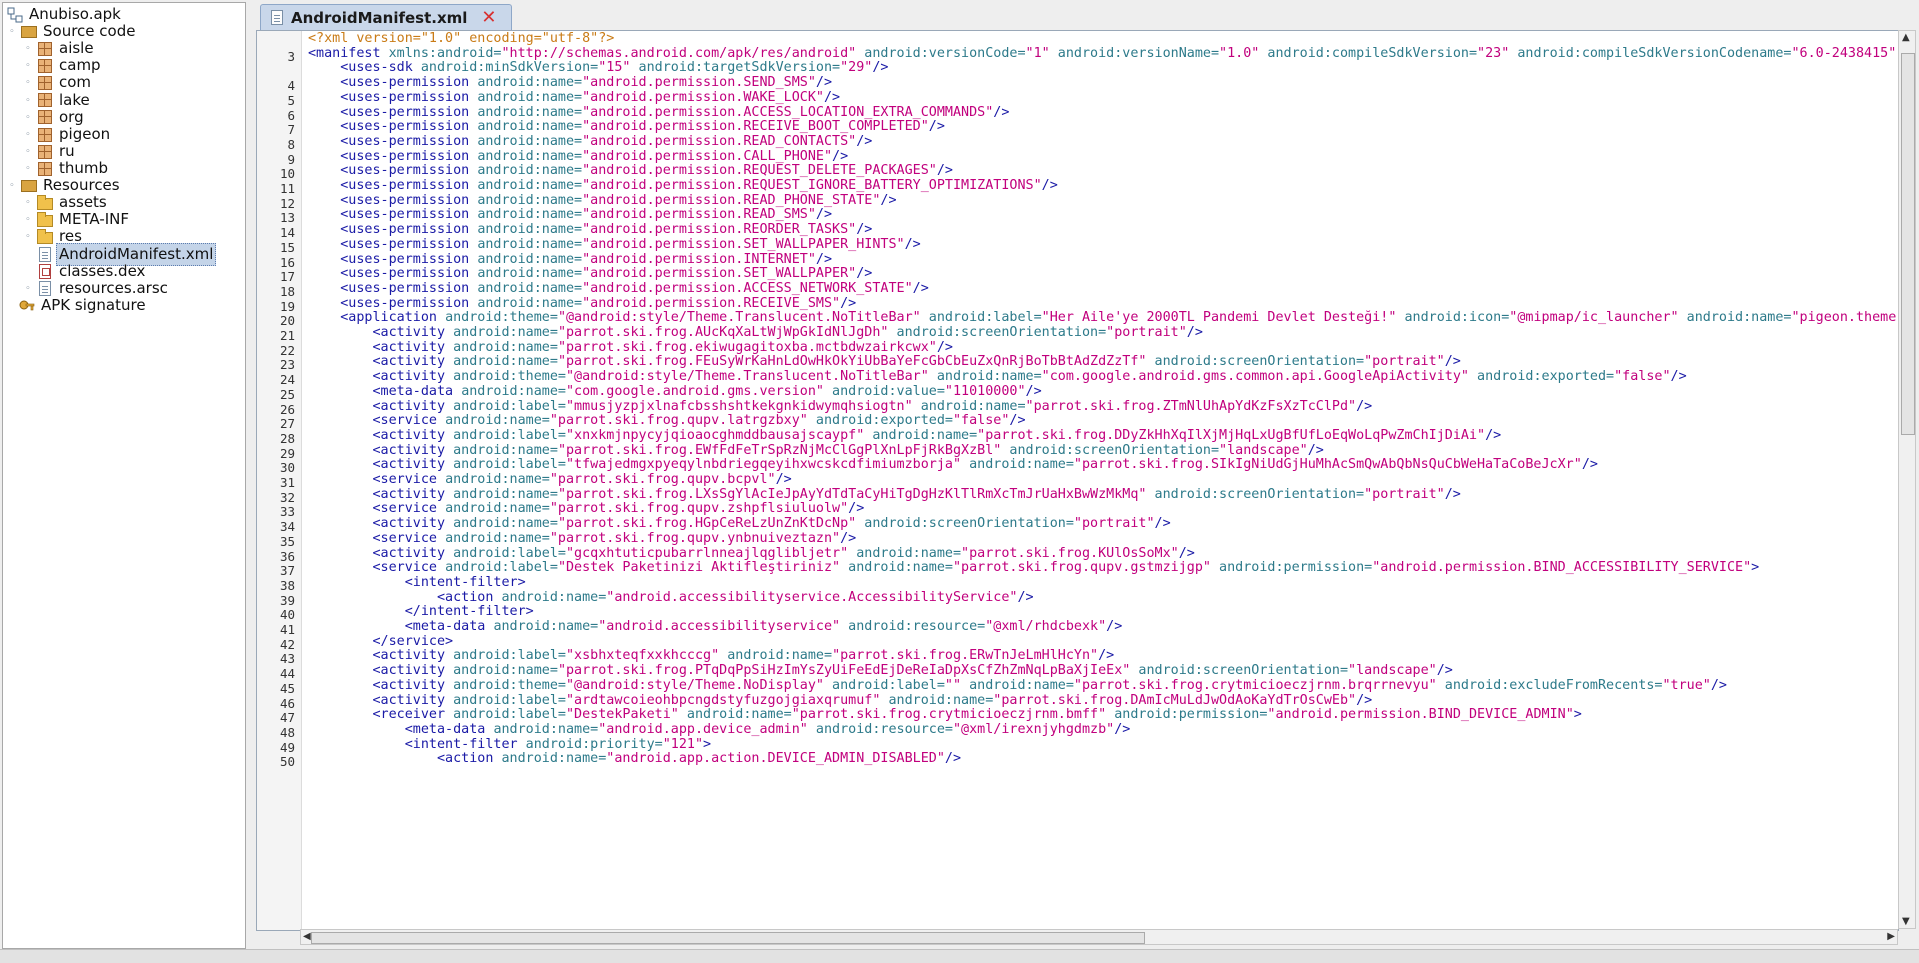  Describe the element at coordinates (287, 350) in the screenshot. I see `line-number: 22` at that location.